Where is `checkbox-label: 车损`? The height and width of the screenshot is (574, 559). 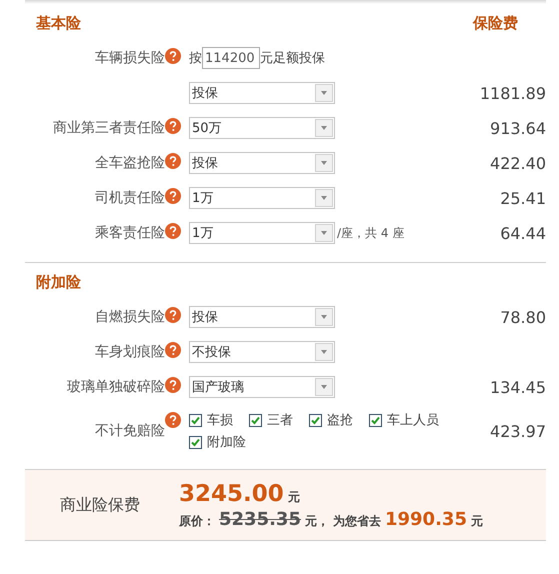 checkbox-label: 车损 is located at coordinates (220, 420).